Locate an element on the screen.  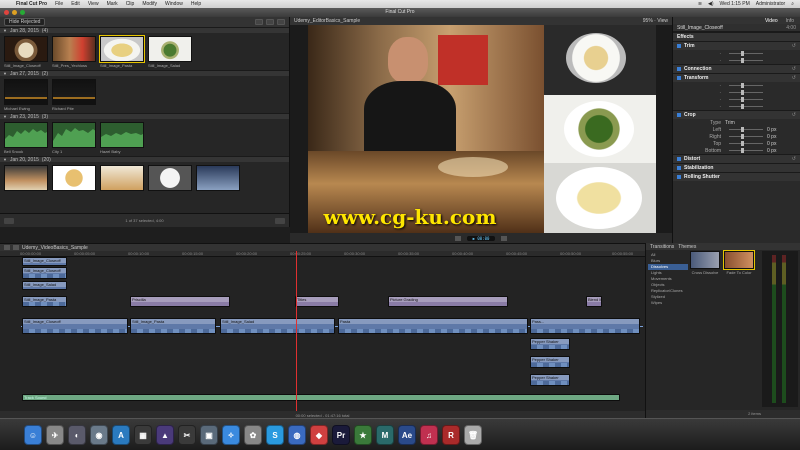
crop-section: Crop ↺ is located at coordinates (736, 114).